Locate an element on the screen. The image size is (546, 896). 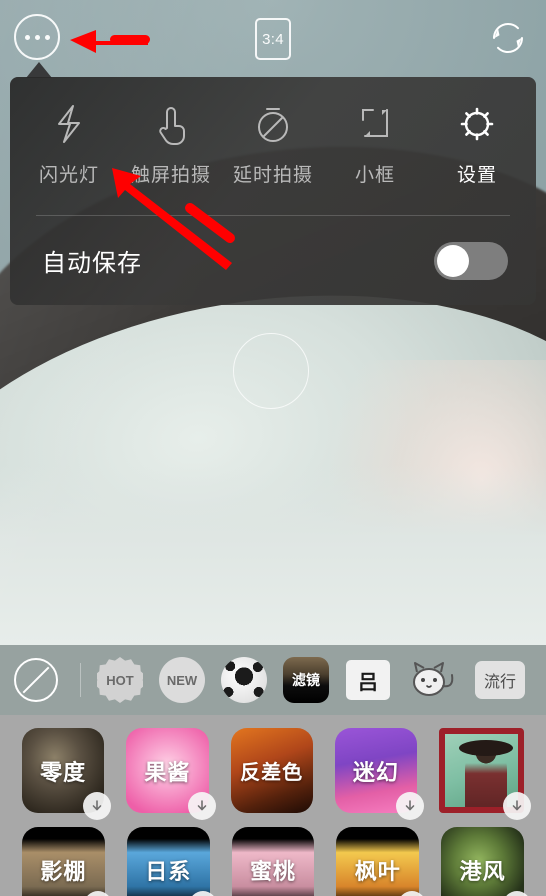
auto-save-toggle is located at coordinates (471, 260).